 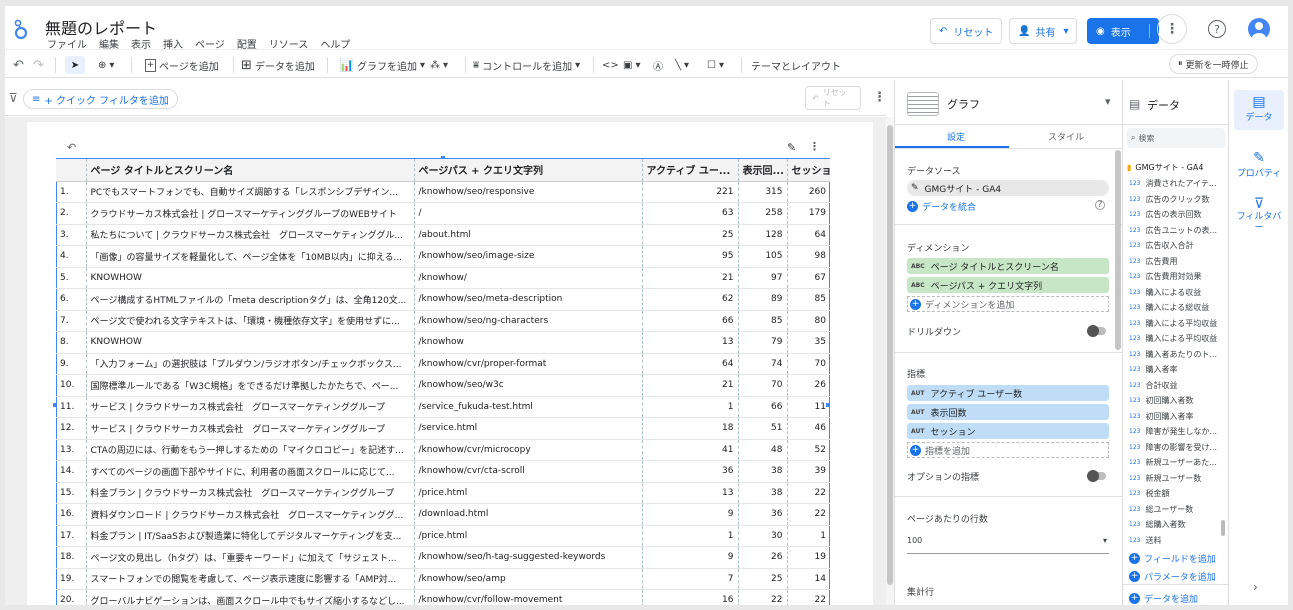 I want to click on table-row: 8. KNOWHOW/knowhow 13 79 35, so click(x=443, y=342).